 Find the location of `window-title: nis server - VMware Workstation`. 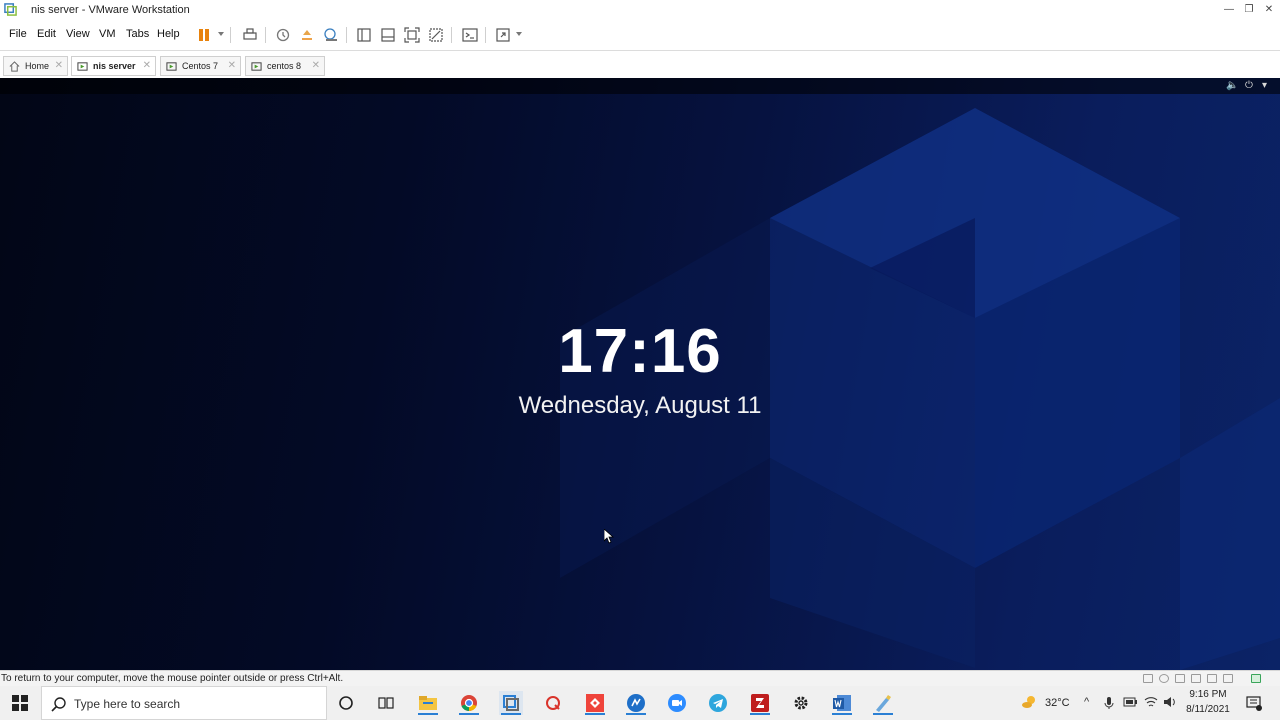

window-title: nis server - VMware Workstation is located at coordinates (110, 10).